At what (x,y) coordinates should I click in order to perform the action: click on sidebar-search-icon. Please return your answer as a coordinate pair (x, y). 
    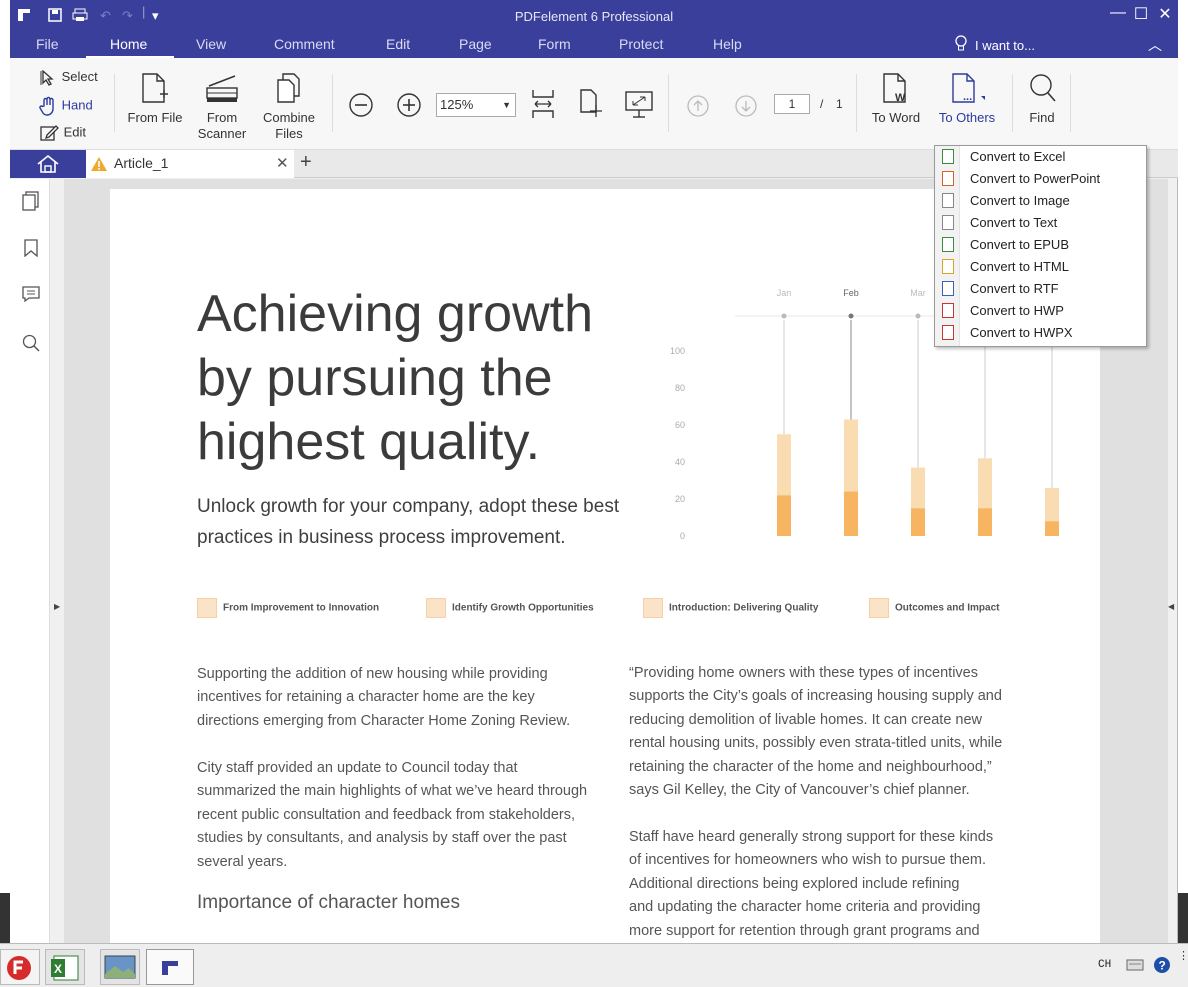
    Looking at the image, I should click on (31, 345).